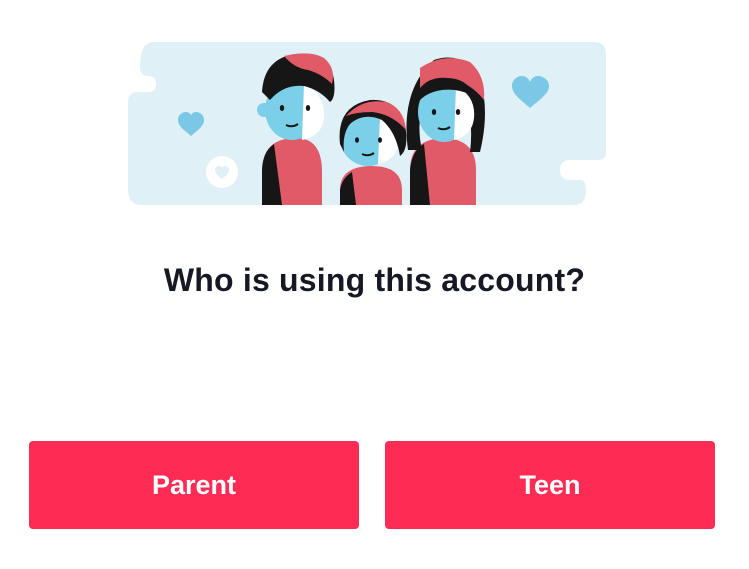 This screenshot has width=749, height=569. Describe the element at coordinates (194, 485) in the screenshot. I see `parent-button: Parent` at that location.